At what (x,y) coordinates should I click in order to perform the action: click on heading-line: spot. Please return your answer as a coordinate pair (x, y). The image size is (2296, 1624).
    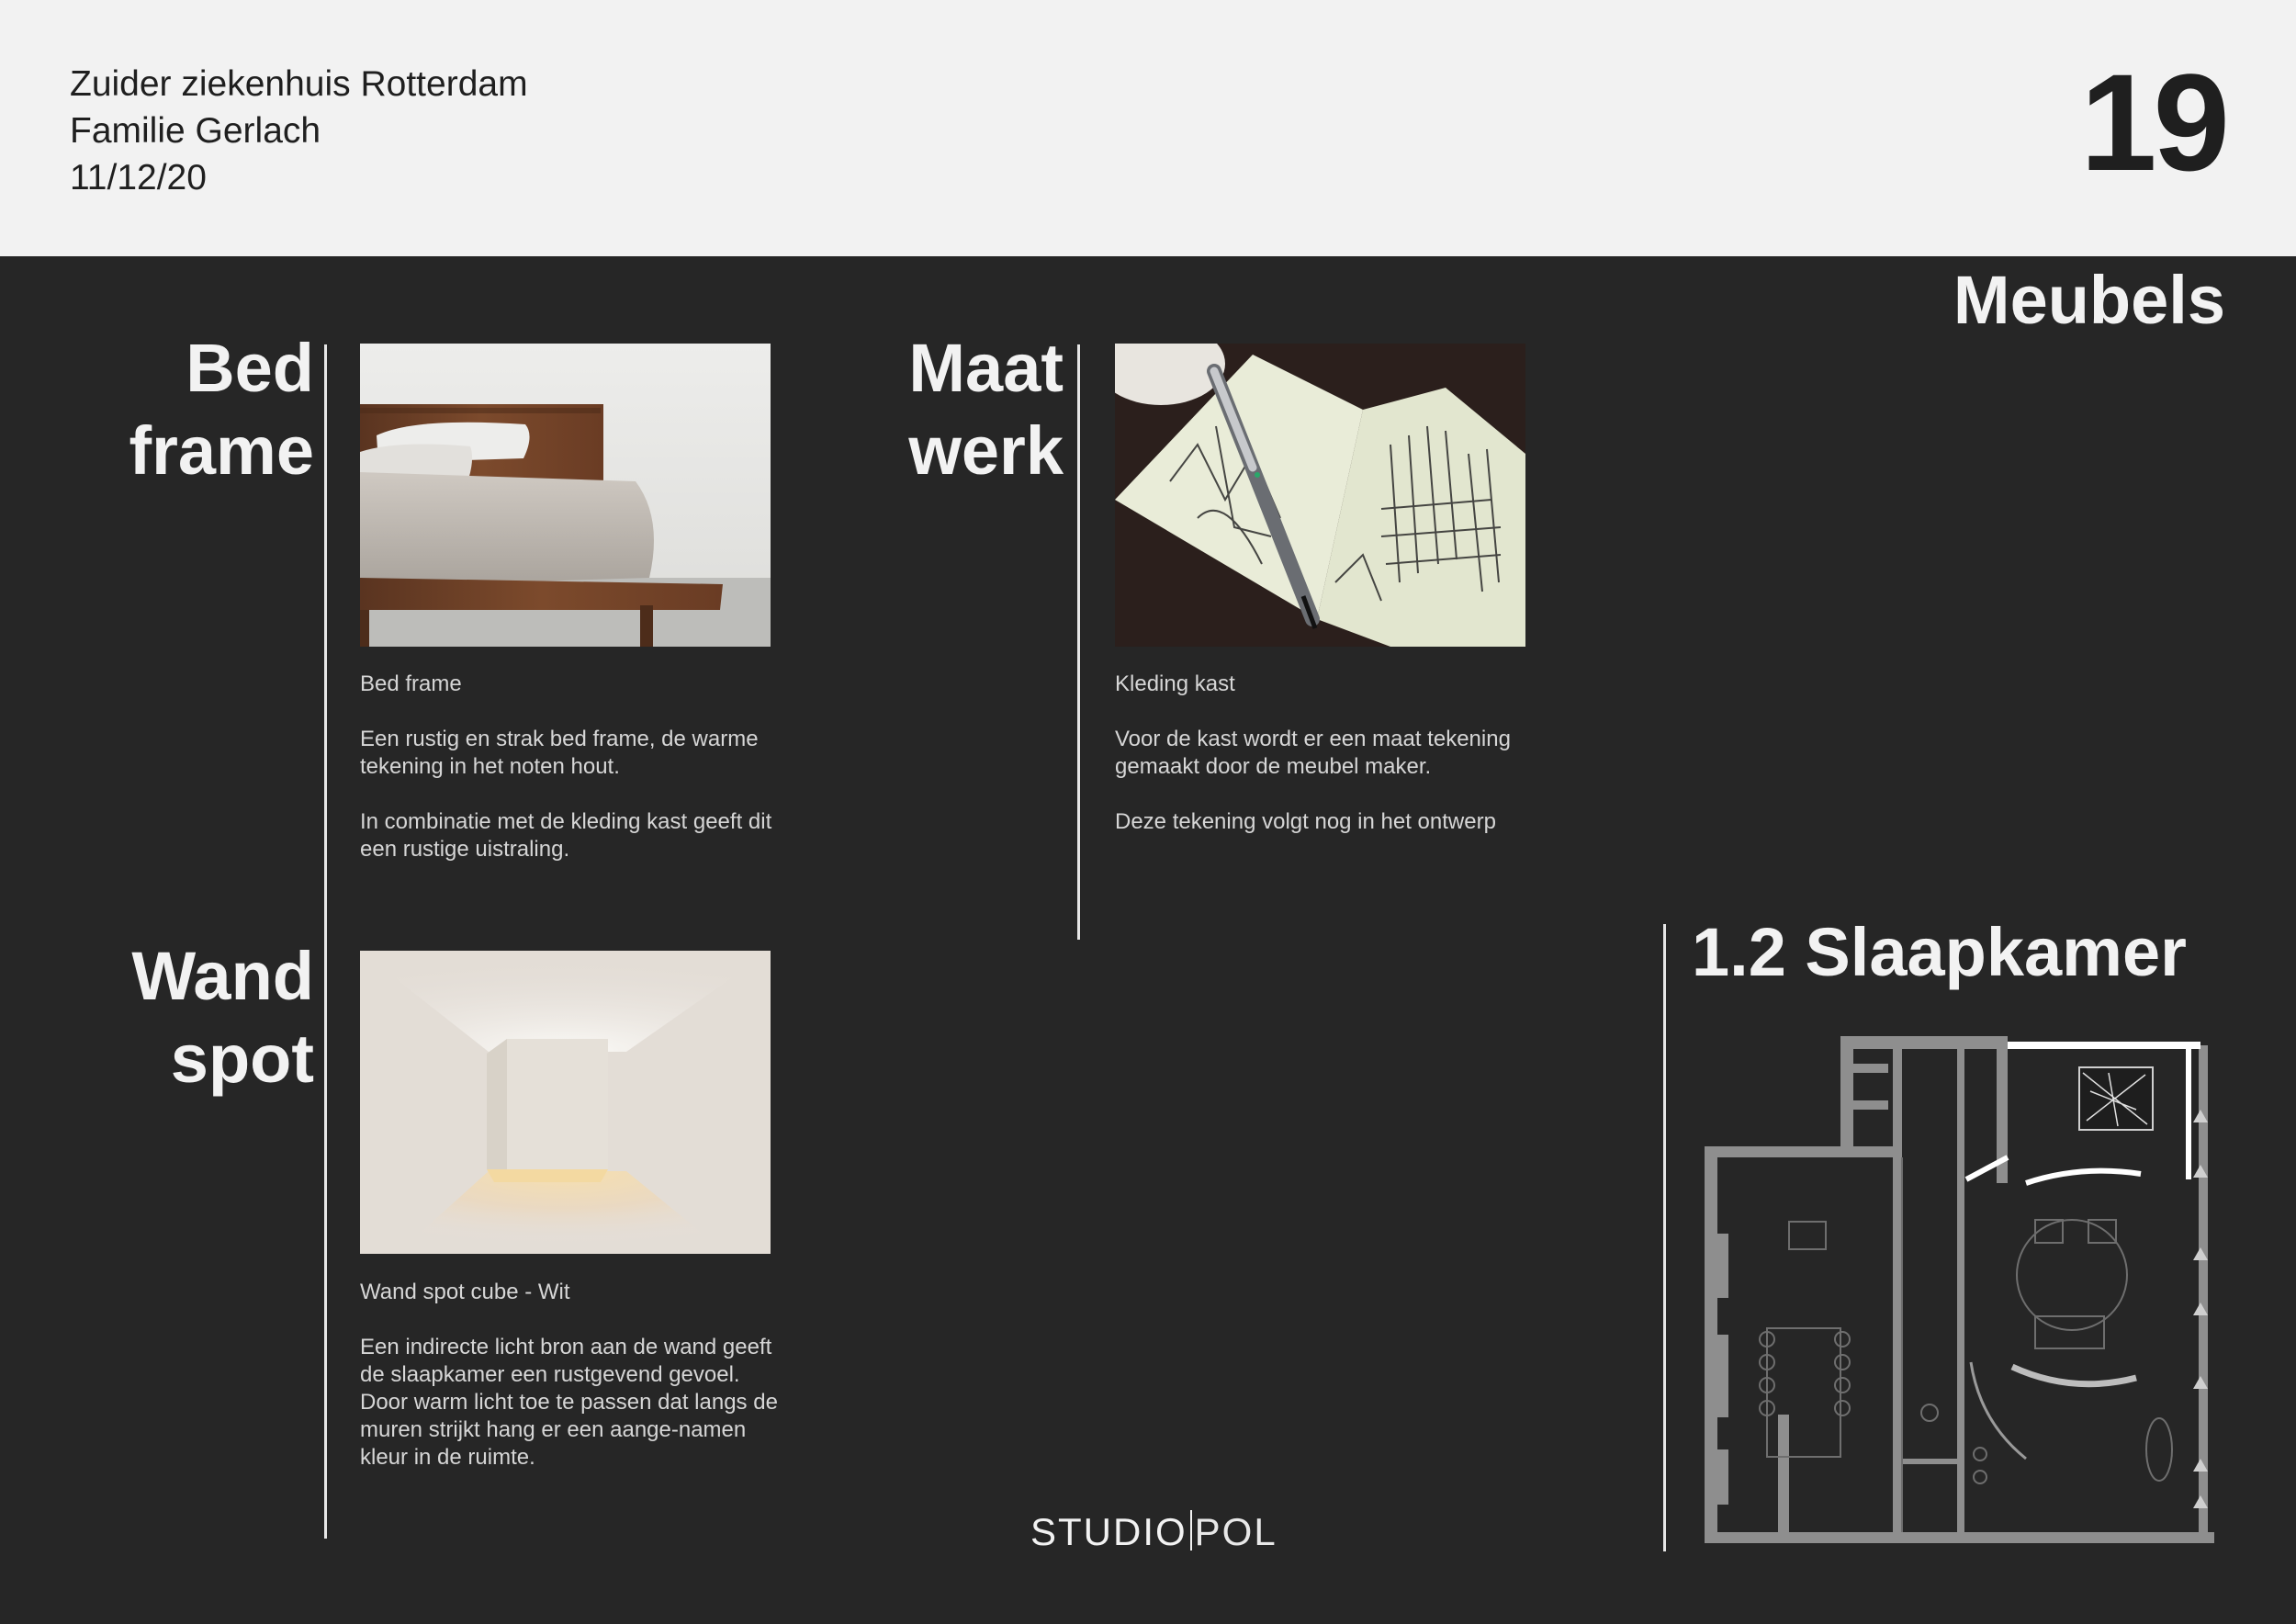
    Looking at the image, I should click on (242, 1059).